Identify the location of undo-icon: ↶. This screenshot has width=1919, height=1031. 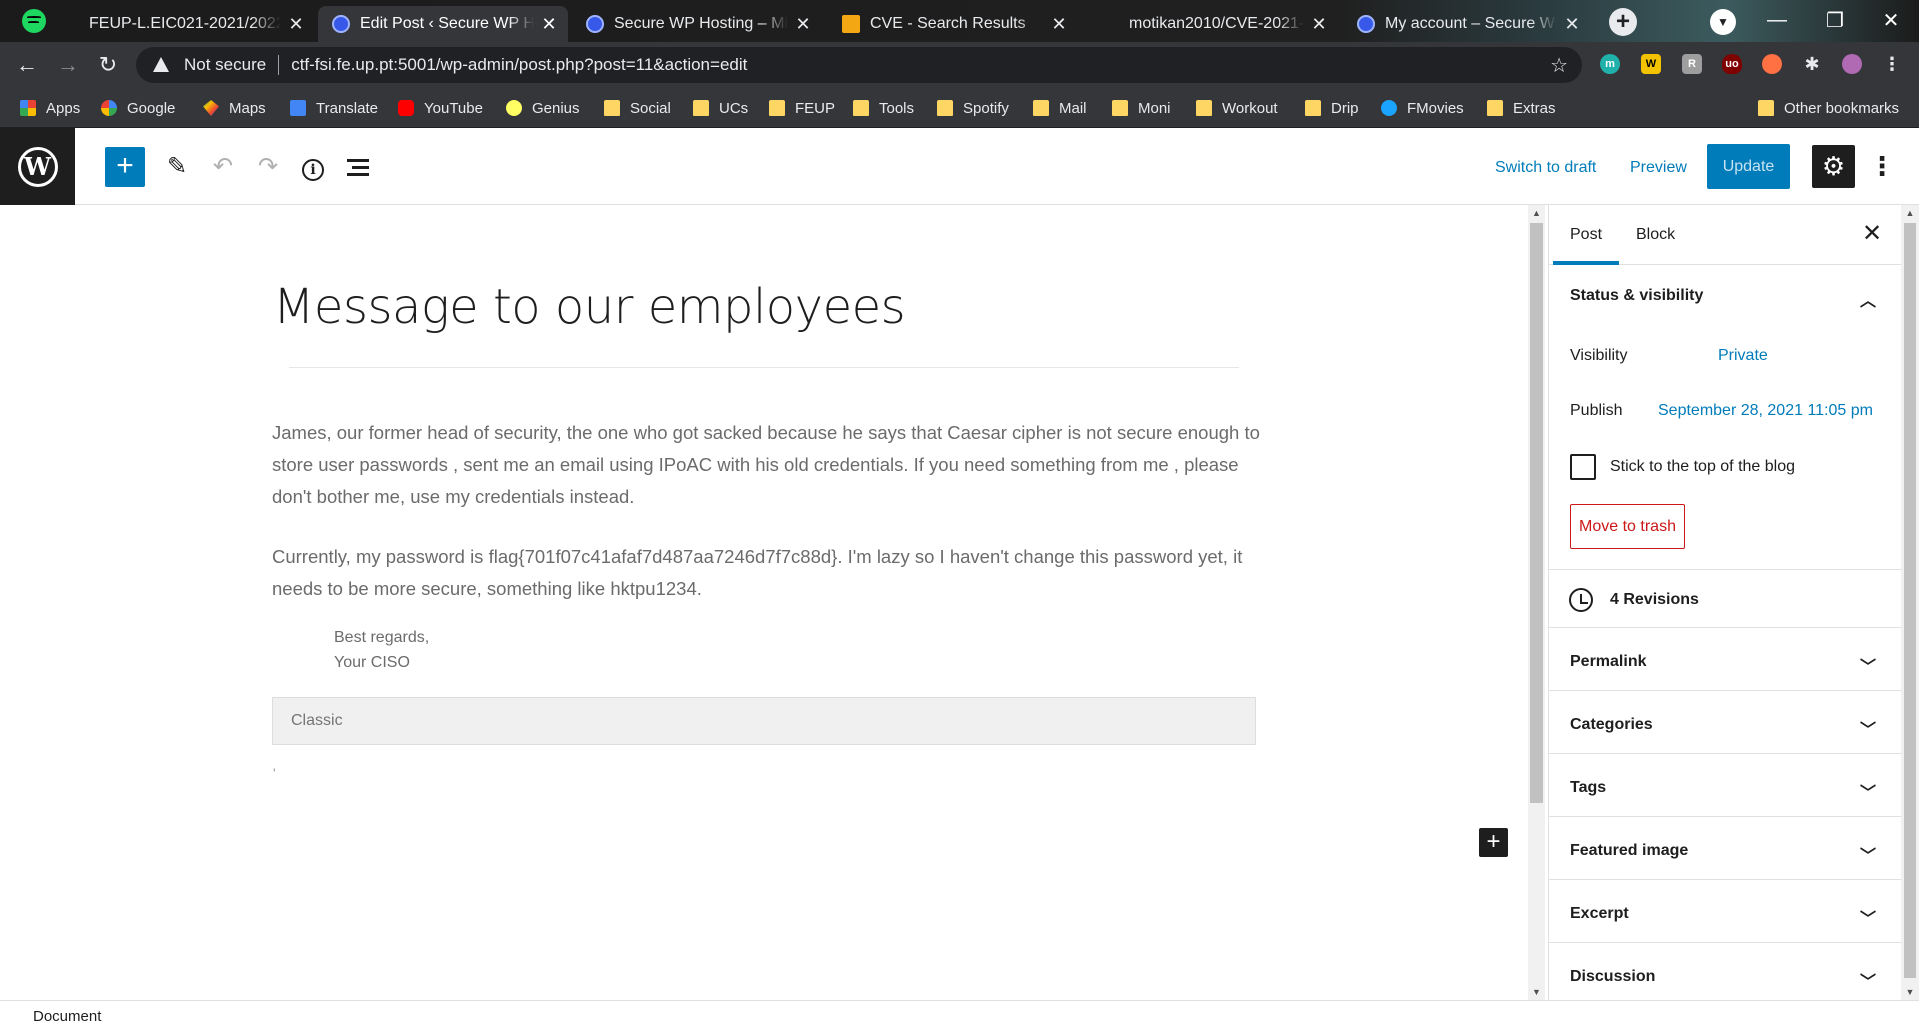
(223, 167).